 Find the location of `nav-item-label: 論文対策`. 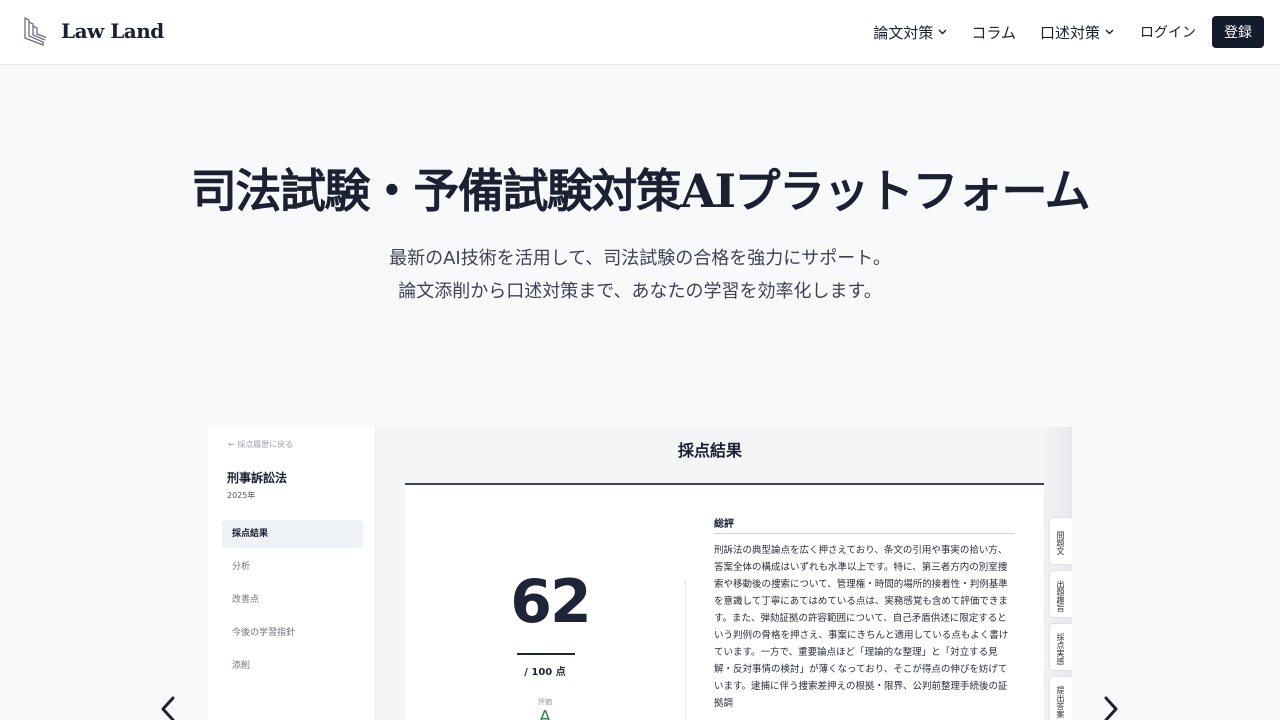

nav-item-label: 論文対策 is located at coordinates (903, 32).